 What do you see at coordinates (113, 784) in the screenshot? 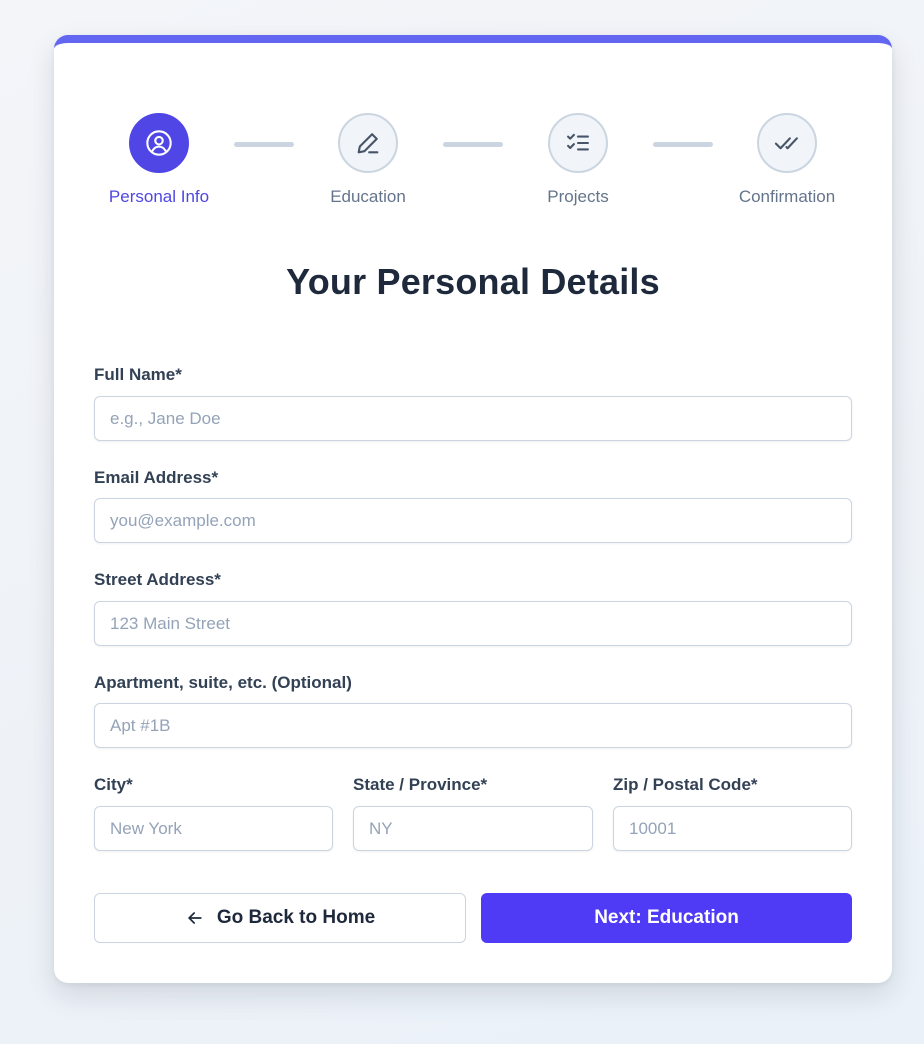
I see `city-label: City*` at bounding box center [113, 784].